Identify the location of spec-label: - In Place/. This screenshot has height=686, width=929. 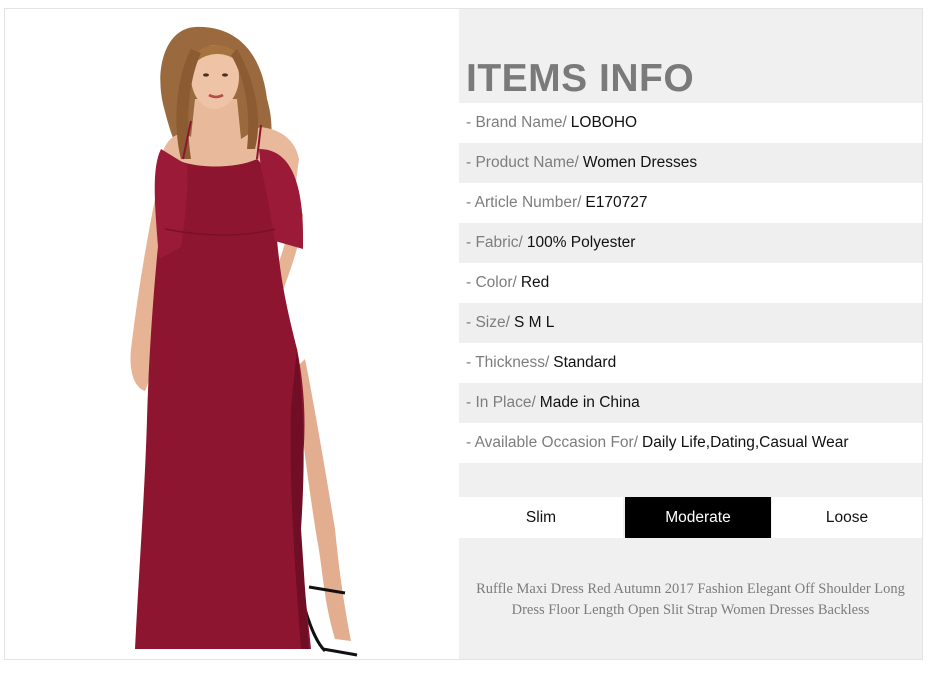
(501, 402).